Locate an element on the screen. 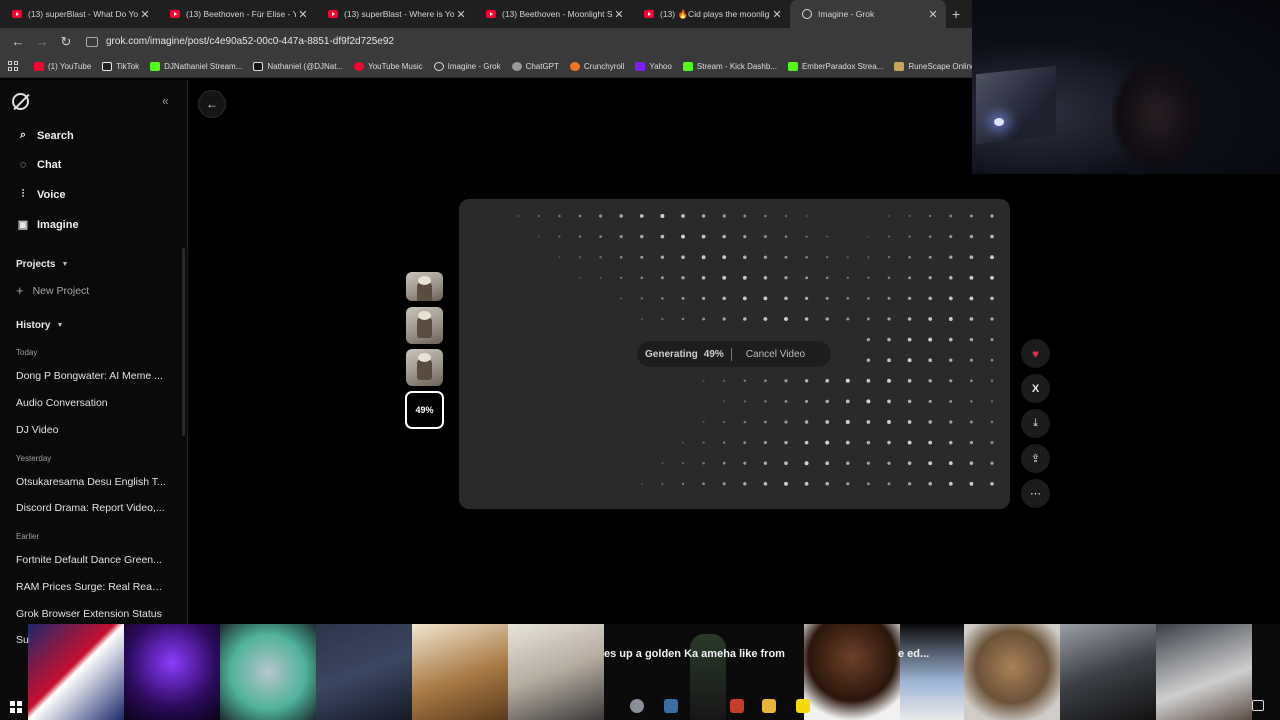  bookmark-yahoo: Yahoo is located at coordinates (653, 66).